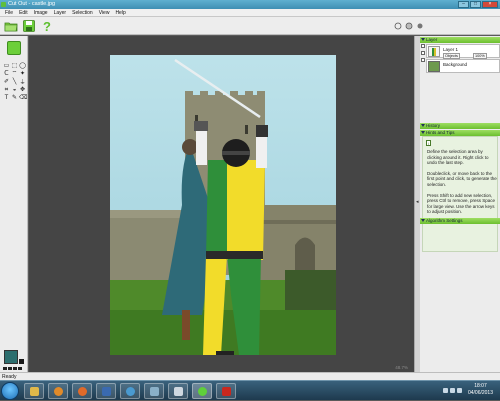 The image size is (500, 401). I want to click on history-panel-header: History, so click(460, 126).